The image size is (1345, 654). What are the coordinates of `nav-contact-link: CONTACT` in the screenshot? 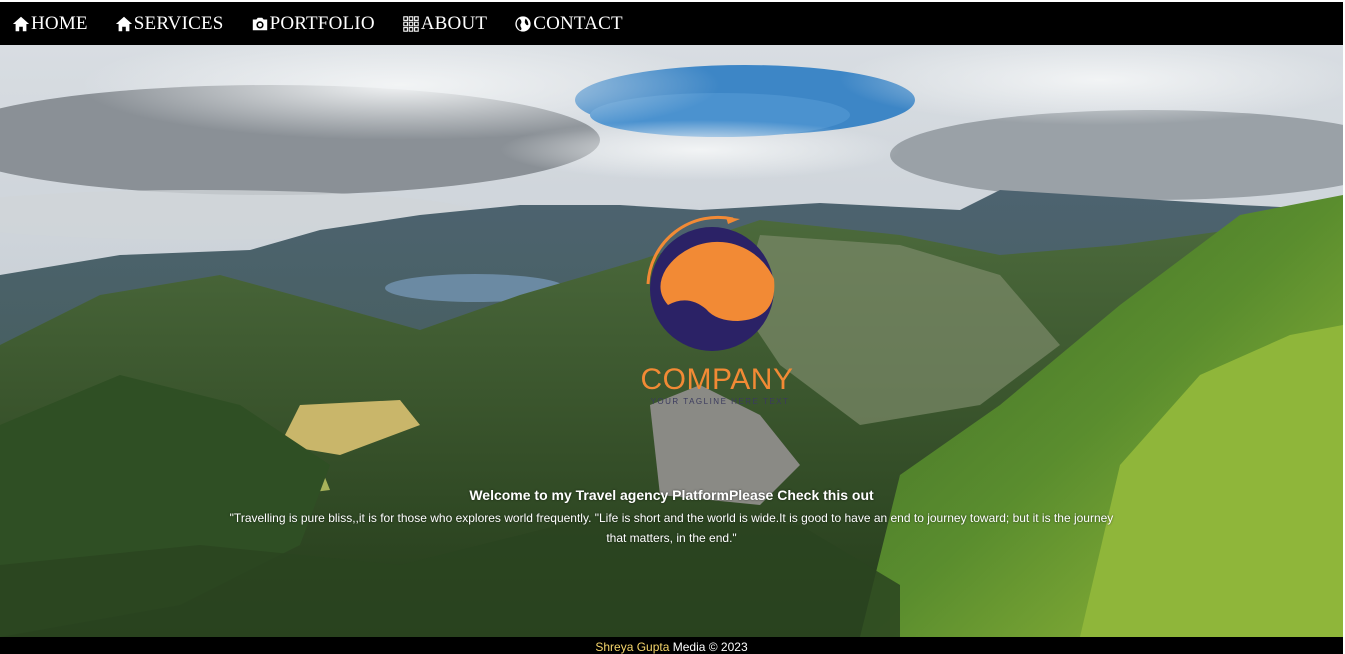 It's located at (568, 24).